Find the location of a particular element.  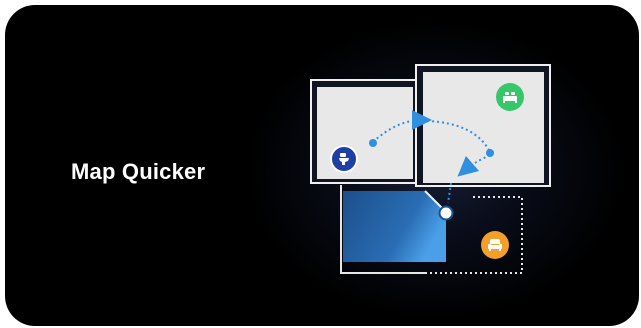

sofa-pin is located at coordinates (495, 245).